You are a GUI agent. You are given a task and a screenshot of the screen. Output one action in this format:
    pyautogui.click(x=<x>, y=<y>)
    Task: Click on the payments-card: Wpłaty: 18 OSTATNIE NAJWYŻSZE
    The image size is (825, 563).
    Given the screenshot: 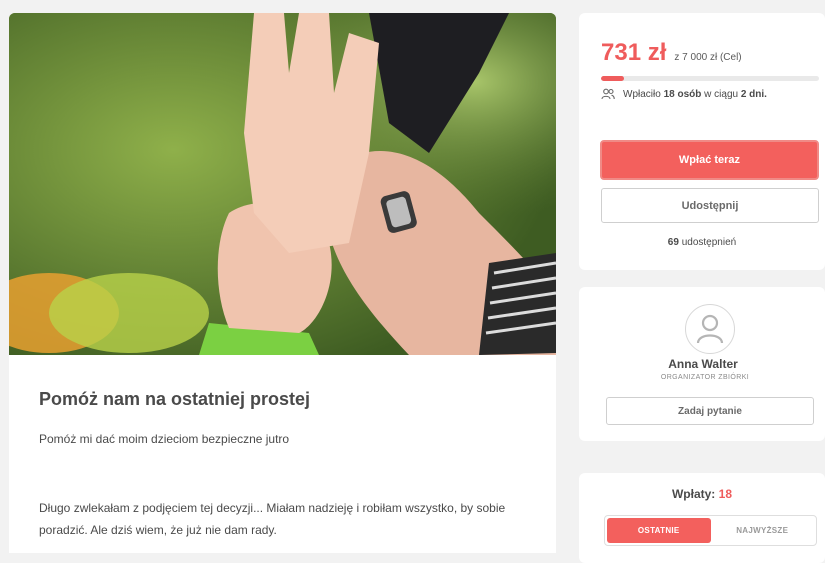 What is the action you would take?
    pyautogui.click(x=702, y=518)
    